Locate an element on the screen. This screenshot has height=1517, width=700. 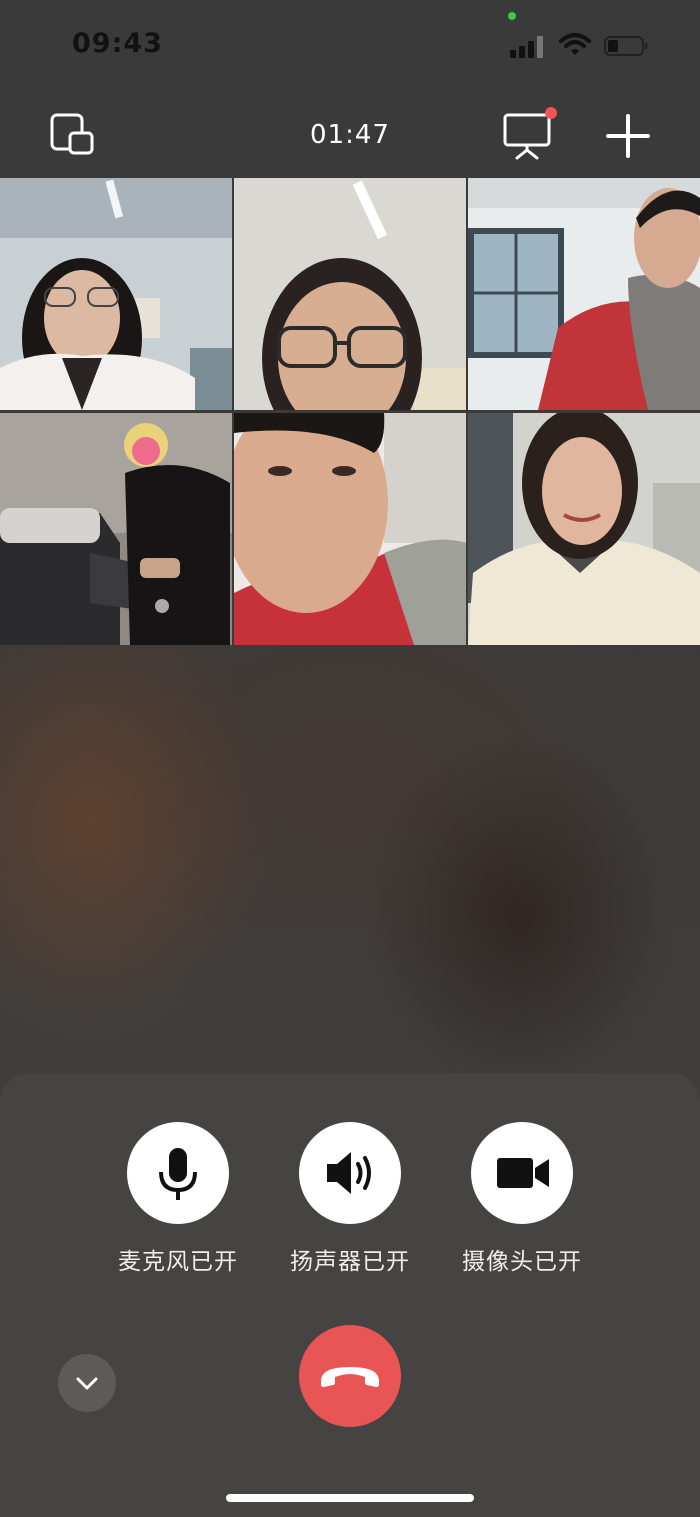
microphone-button is located at coordinates (178, 1173).